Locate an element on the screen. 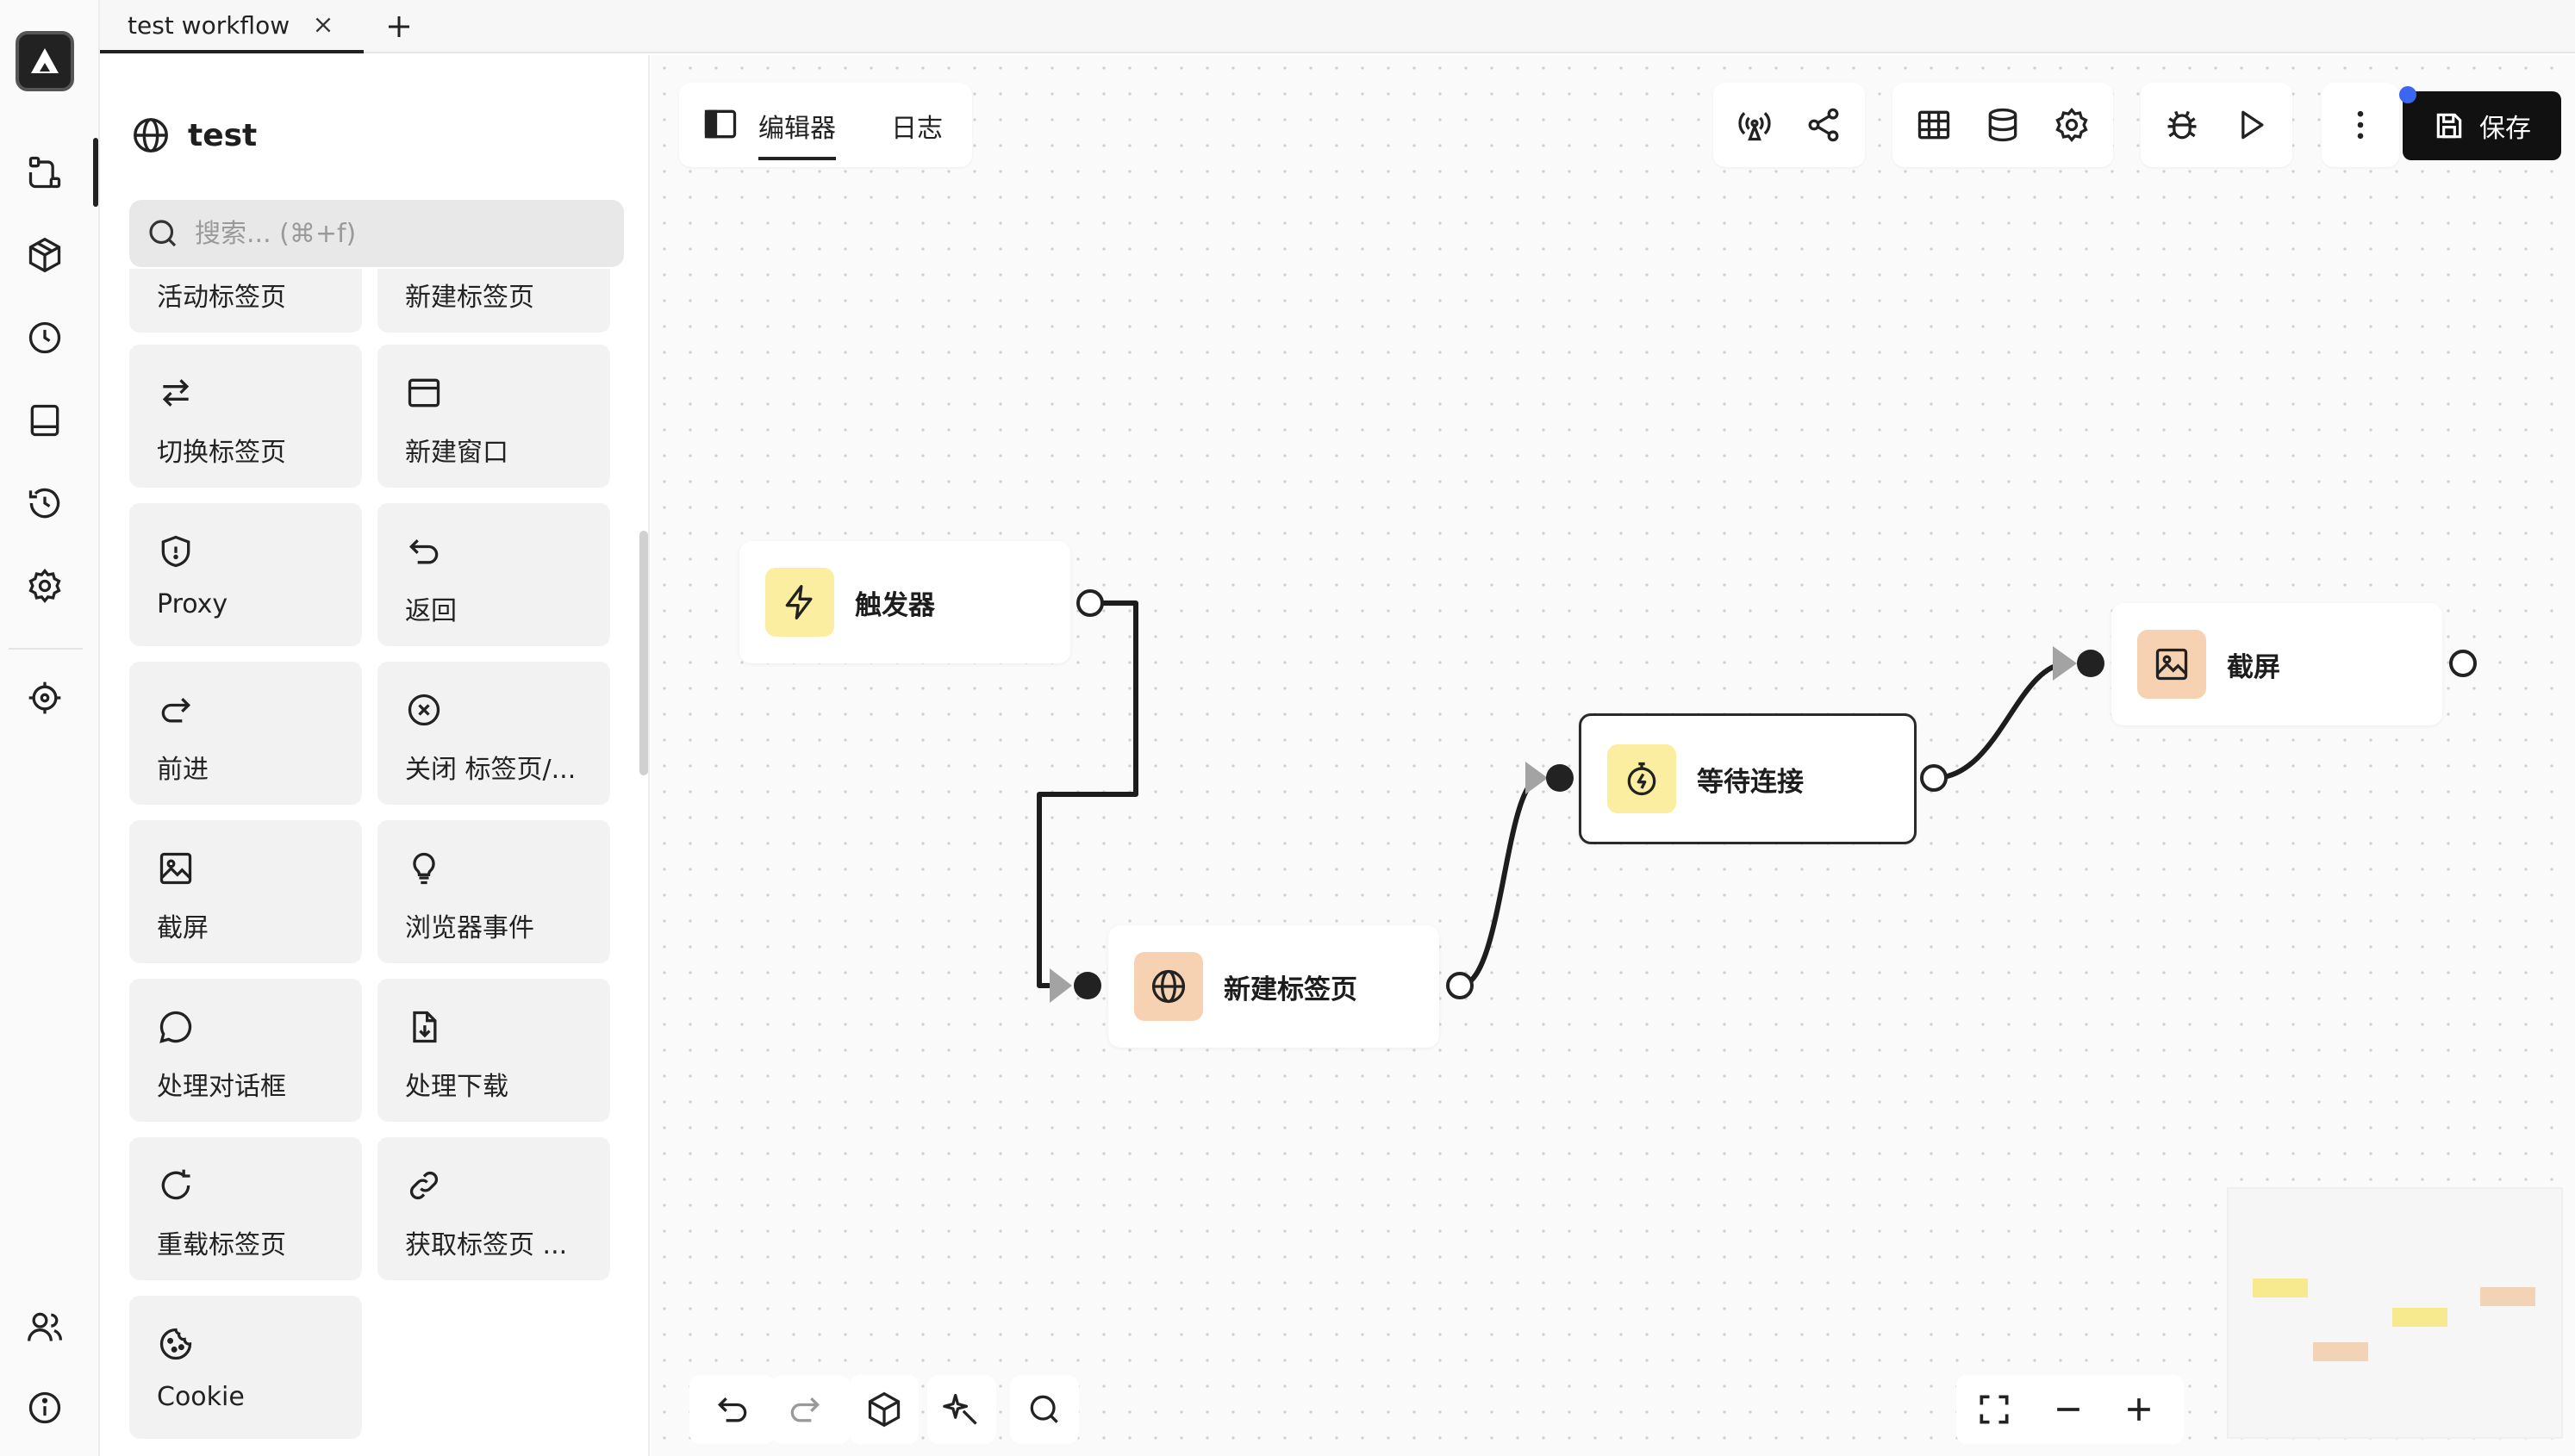  zoom-controls is located at coordinates (2070, 1410).